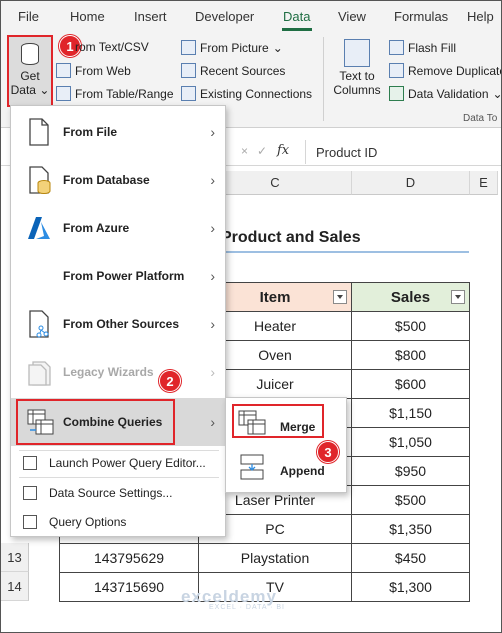 The width and height of the screenshot is (502, 633). Describe the element at coordinates (232, 47) in the screenshot. I see `from-picture-button: From Picture ⌄` at that location.